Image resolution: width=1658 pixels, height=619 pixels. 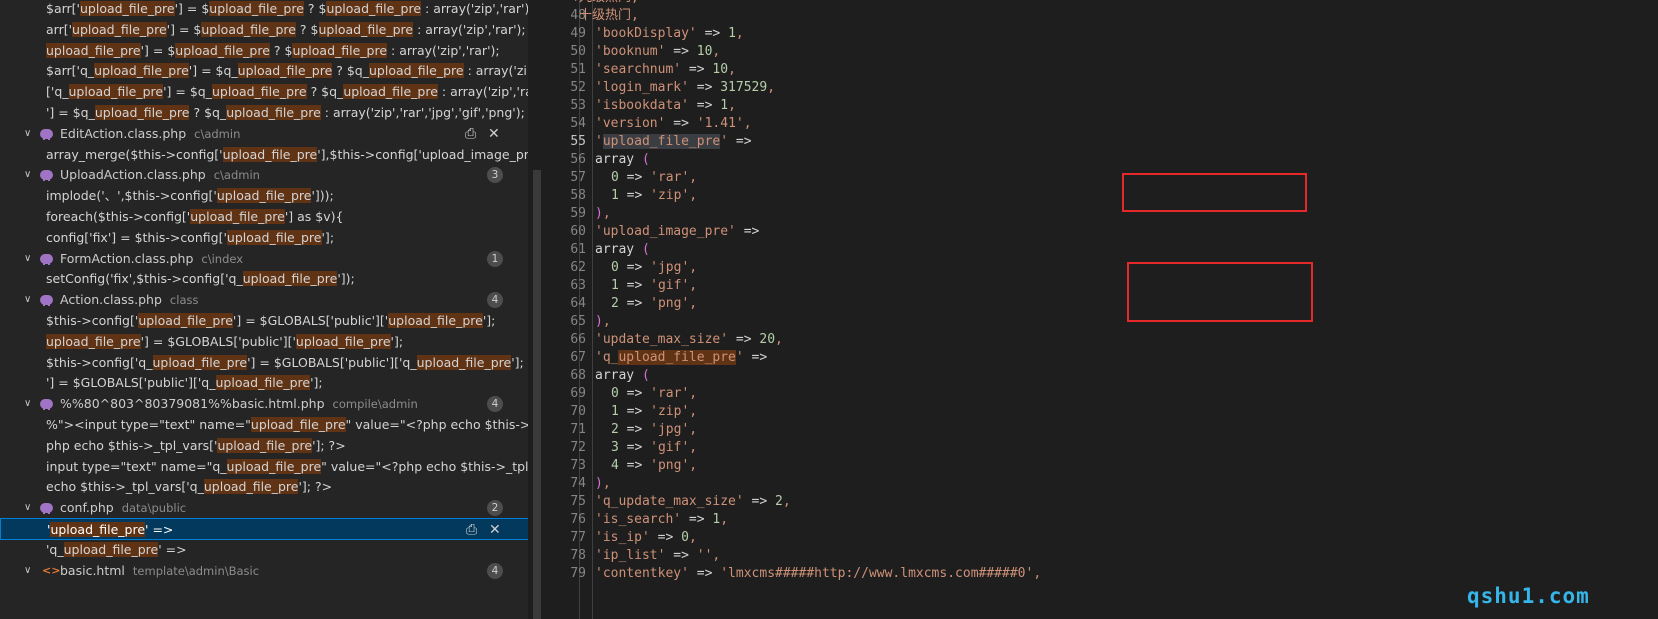 I want to click on search-result-match: 'upload_file_pre' => ⎙ ✕, so click(x=264, y=529).